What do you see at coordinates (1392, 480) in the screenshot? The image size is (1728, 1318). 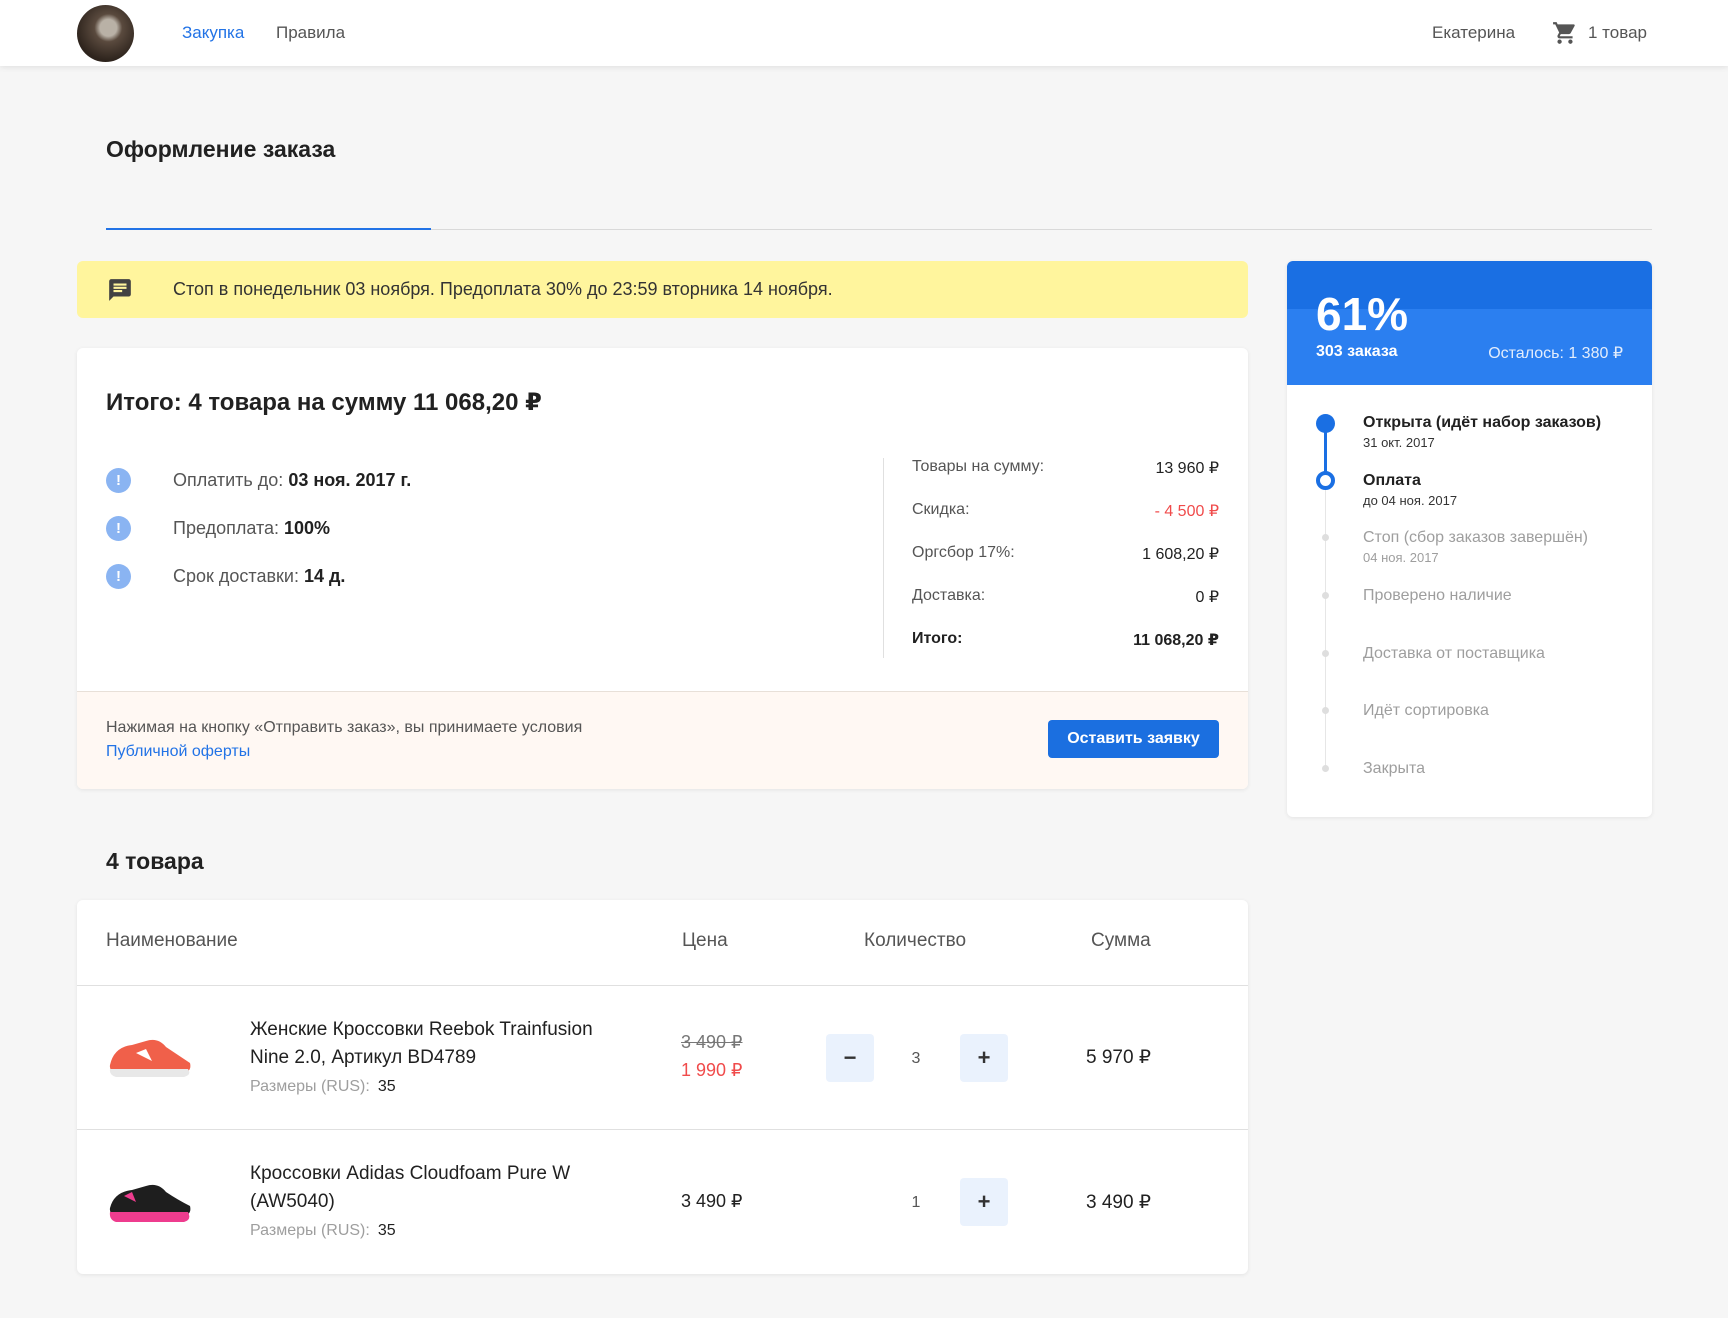 I see `step-title: Оплата` at bounding box center [1392, 480].